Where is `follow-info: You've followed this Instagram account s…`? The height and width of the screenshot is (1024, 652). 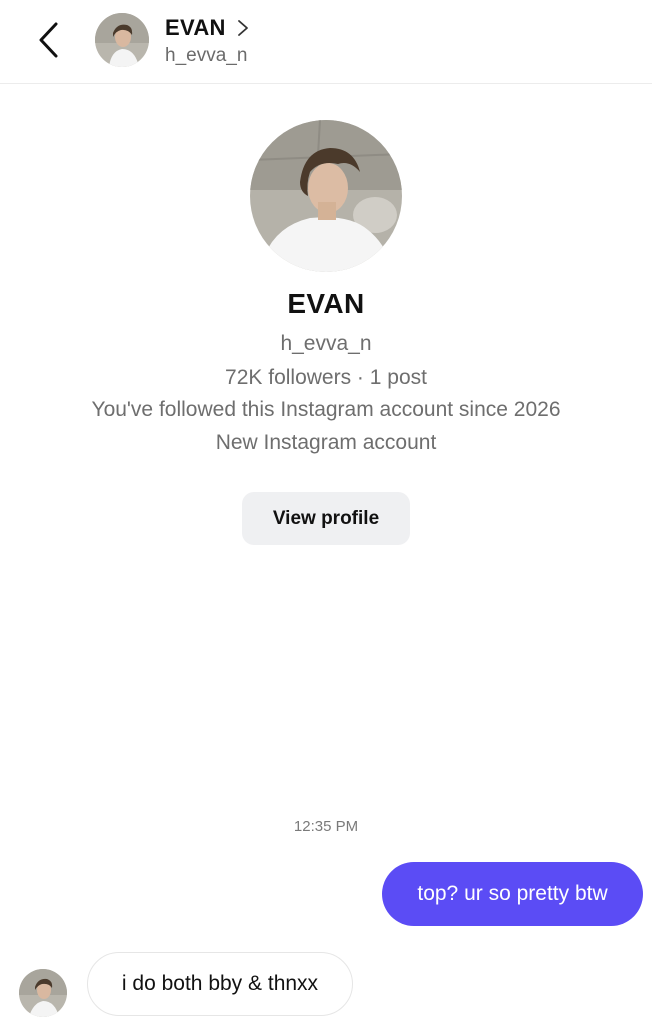
follow-info: You've followed this Instagram account s… is located at coordinates (326, 409).